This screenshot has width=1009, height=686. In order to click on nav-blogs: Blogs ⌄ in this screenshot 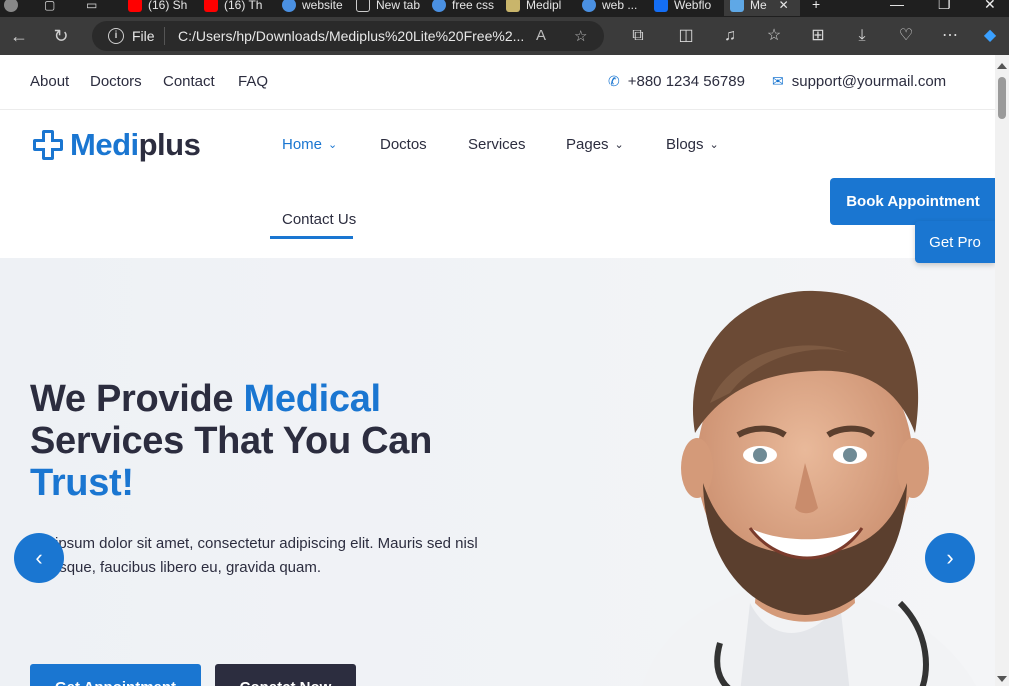, I will do `click(692, 144)`.